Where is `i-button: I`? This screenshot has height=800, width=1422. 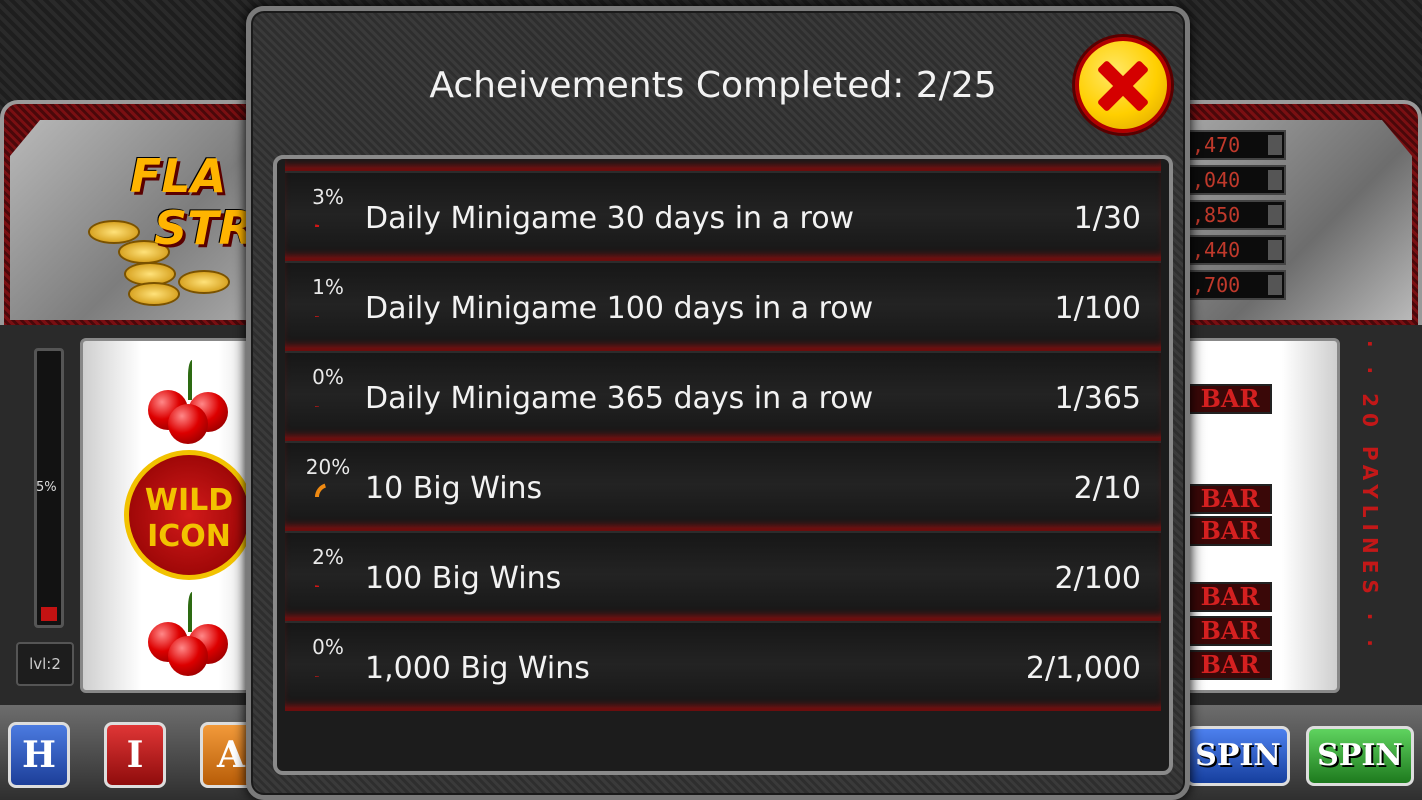 i-button: I is located at coordinates (135, 755).